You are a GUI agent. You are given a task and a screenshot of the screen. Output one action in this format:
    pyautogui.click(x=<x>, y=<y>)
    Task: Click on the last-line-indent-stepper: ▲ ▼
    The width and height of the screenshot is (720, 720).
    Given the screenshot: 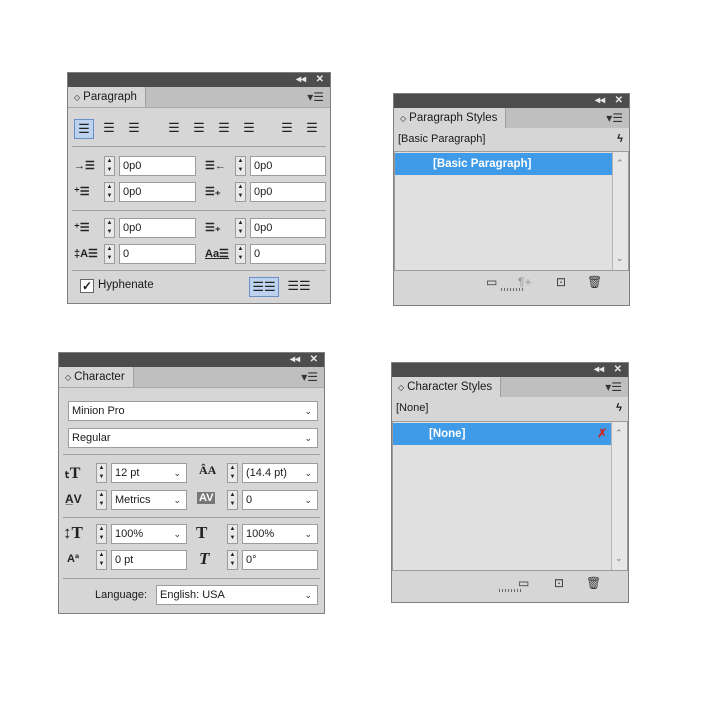 What is the action you would take?
    pyautogui.click(x=240, y=192)
    